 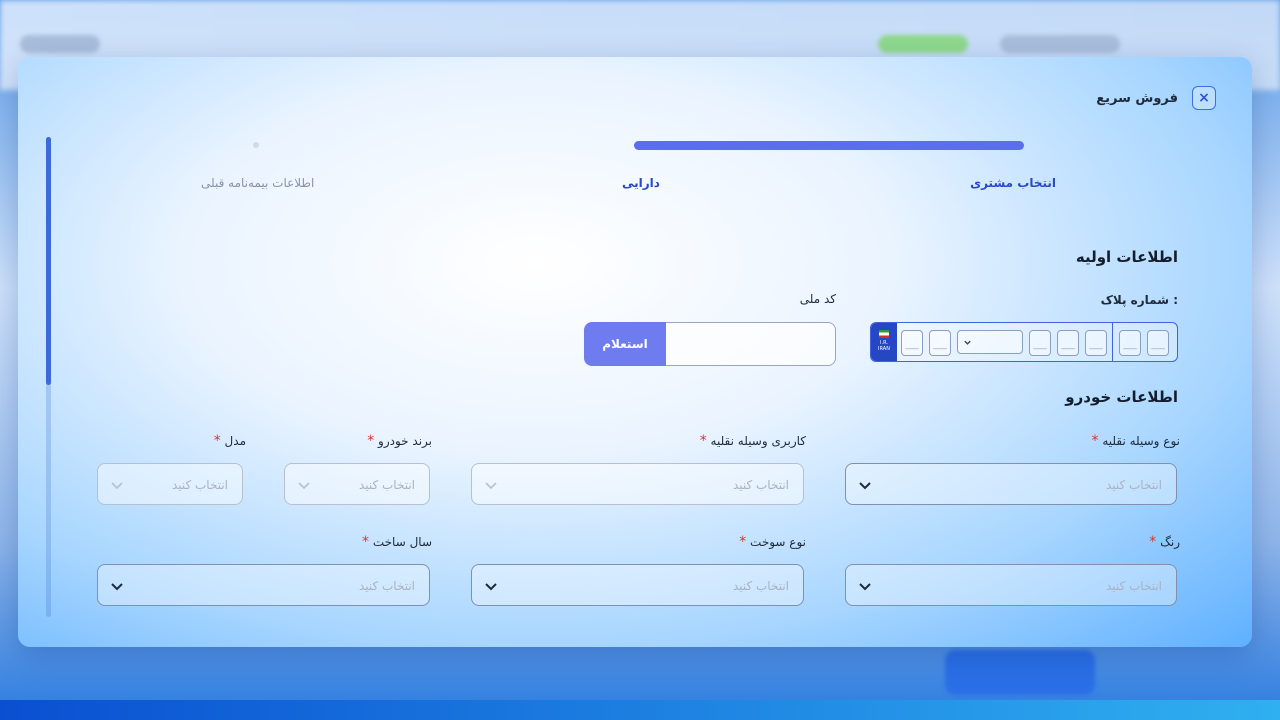 What do you see at coordinates (1024, 342) in the screenshot?
I see `plate-number-input: I.R. IRAN ___ ___ ___ ___ ___ ___ ___` at bounding box center [1024, 342].